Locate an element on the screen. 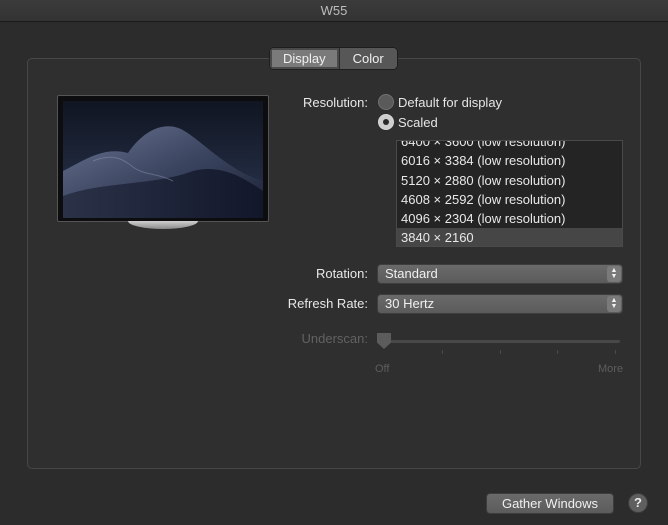  list-item: 6016 × 3384 (low resolution) is located at coordinates (509, 160).